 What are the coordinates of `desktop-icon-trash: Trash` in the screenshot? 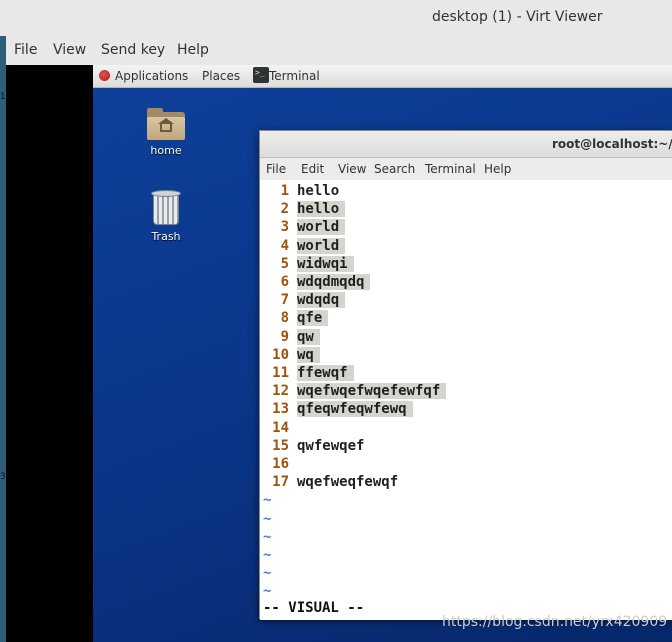 It's located at (166, 216).